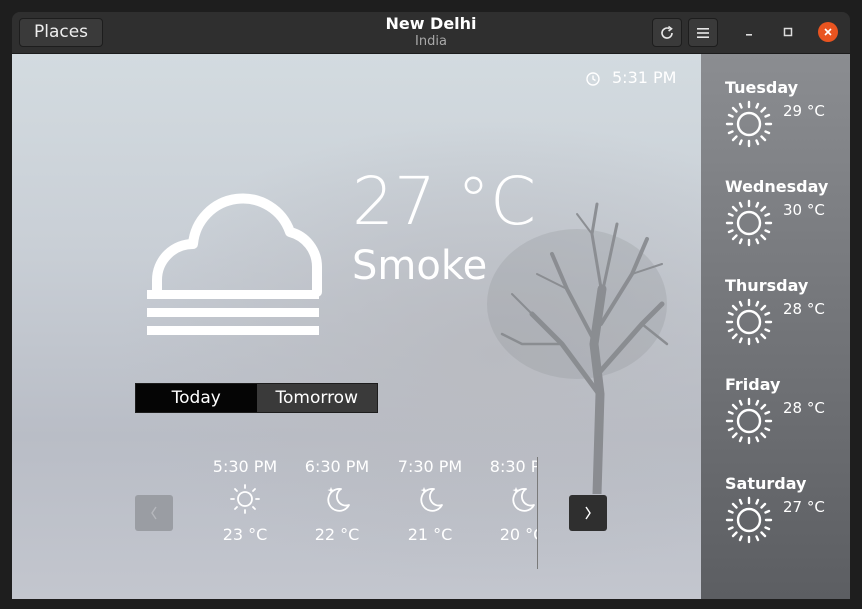  Describe the element at coordinates (420, 266) in the screenshot. I see `current-condition: Smoke` at that location.